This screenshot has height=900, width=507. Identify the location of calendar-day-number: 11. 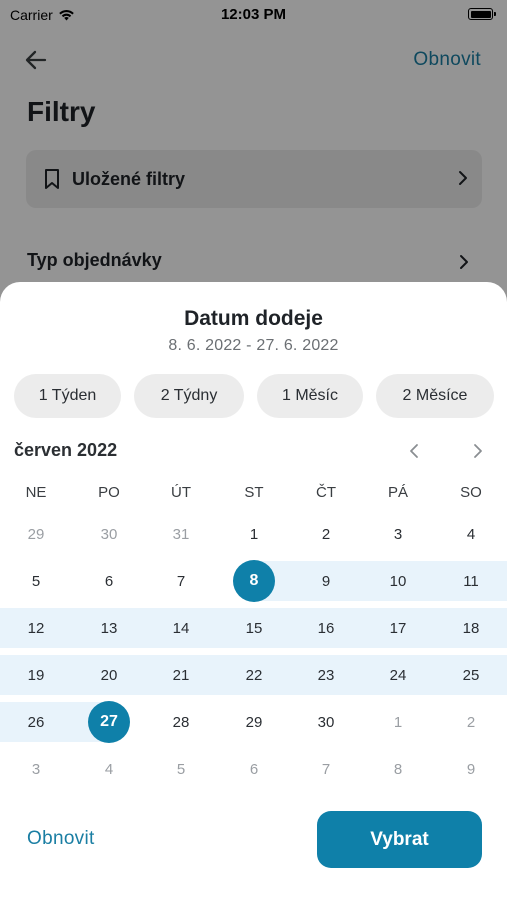
(471, 581).